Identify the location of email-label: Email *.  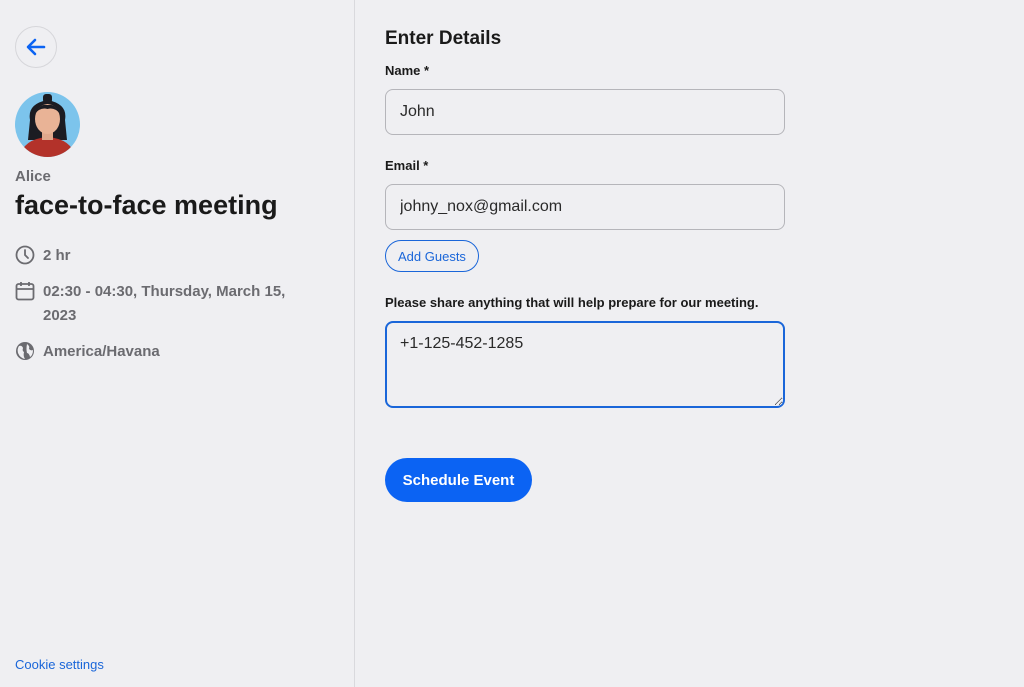
(407, 165).